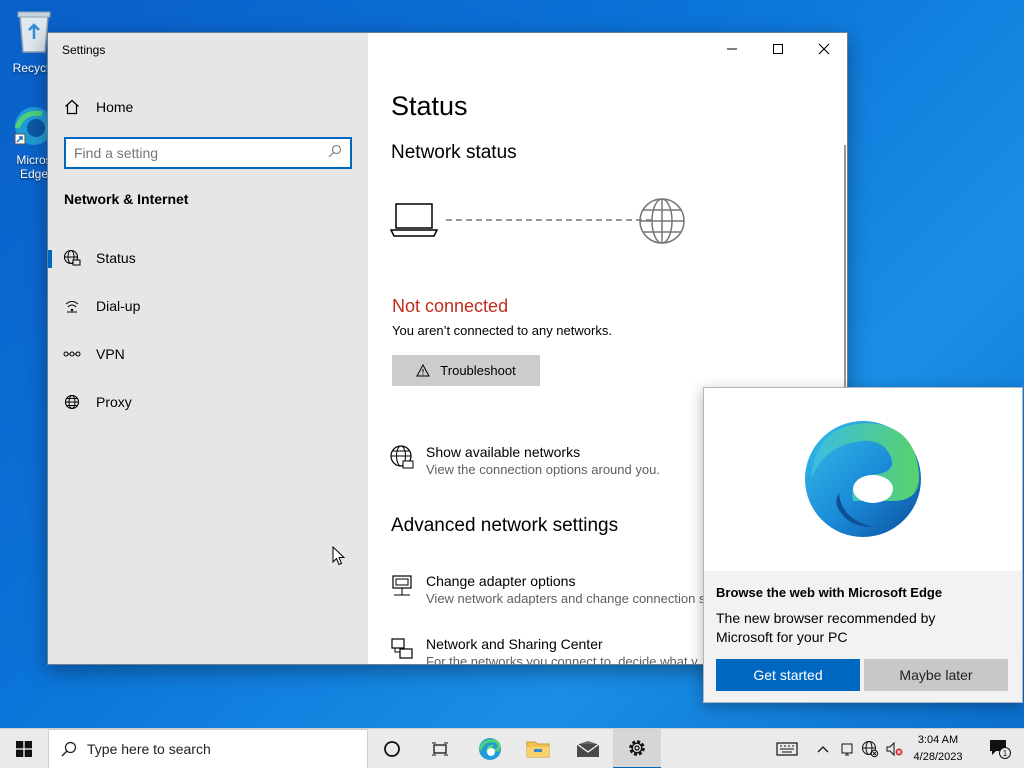 The width and height of the screenshot is (1024, 768). What do you see at coordinates (503, 452) in the screenshot?
I see `show-networks-title: Show available networks` at bounding box center [503, 452].